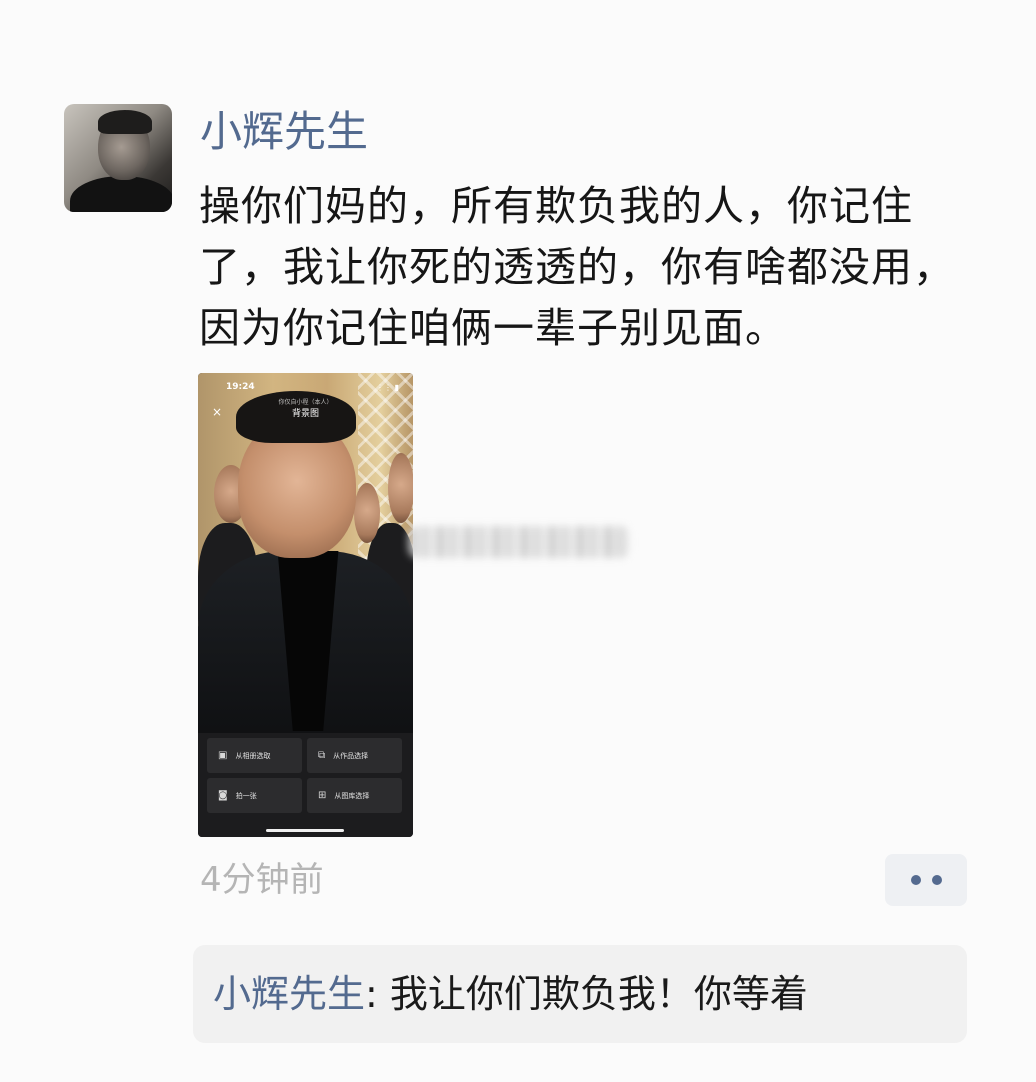 Image resolution: width=1036 pixels, height=1082 pixels. I want to click on comment-item: 小辉先生: 我让你们欺负我！你等着, so click(510, 994).